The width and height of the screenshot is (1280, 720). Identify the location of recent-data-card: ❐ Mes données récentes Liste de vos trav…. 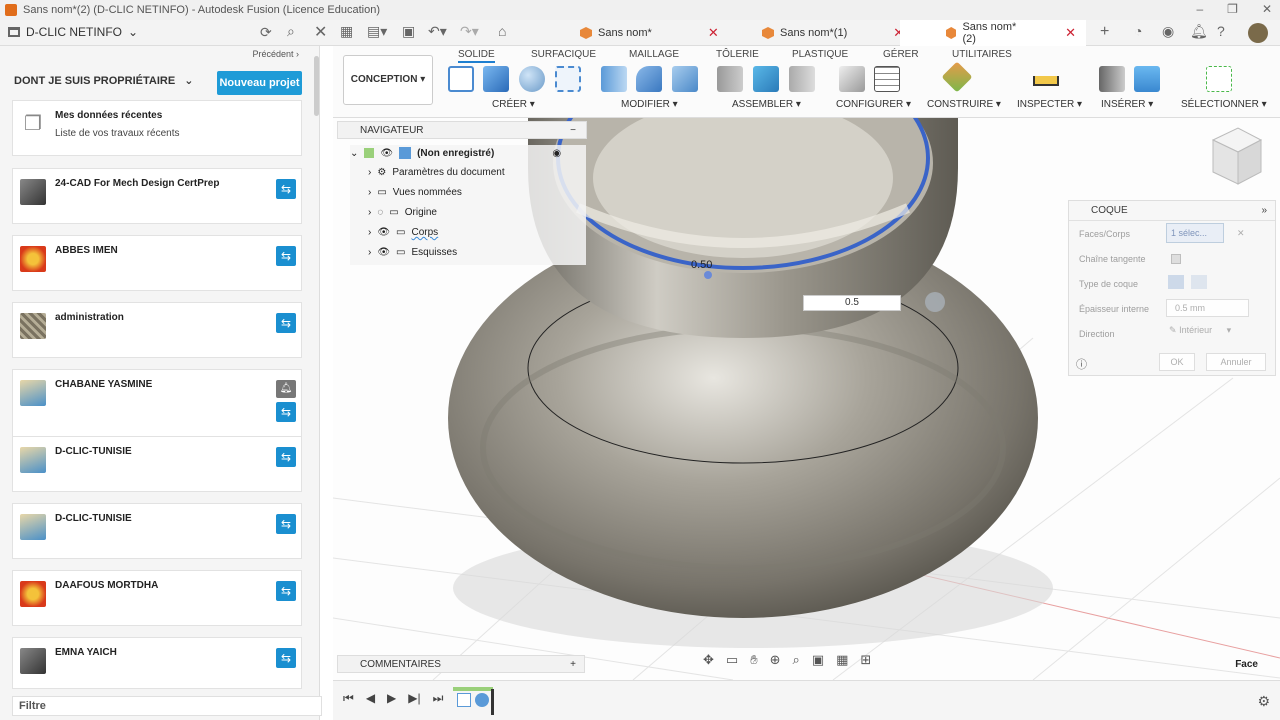
(157, 128).